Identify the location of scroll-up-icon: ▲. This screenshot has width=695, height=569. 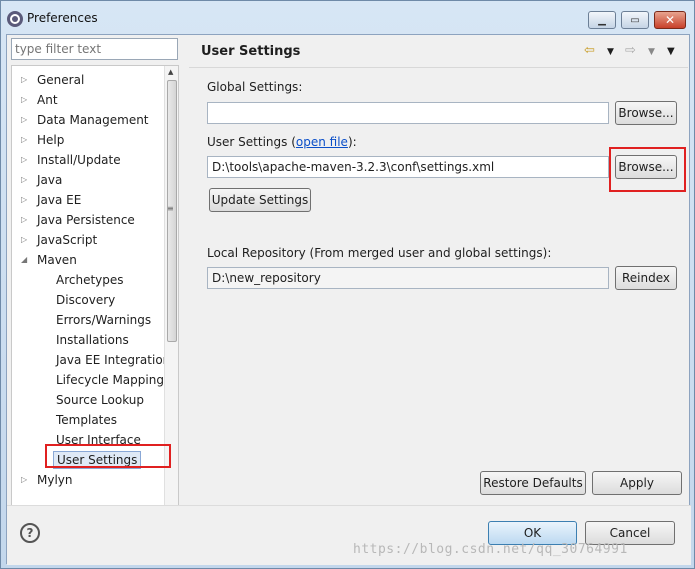
(170, 72).